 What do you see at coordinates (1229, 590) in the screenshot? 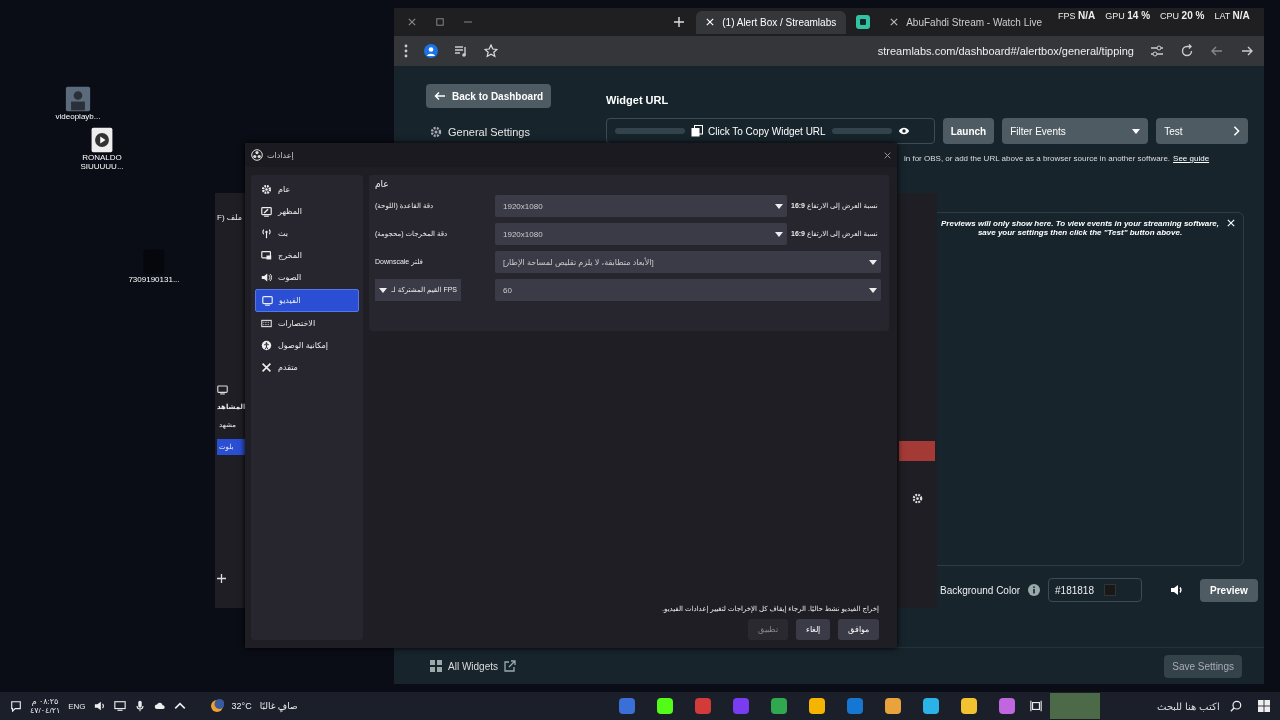
I see `preview-button: Preview` at bounding box center [1229, 590].